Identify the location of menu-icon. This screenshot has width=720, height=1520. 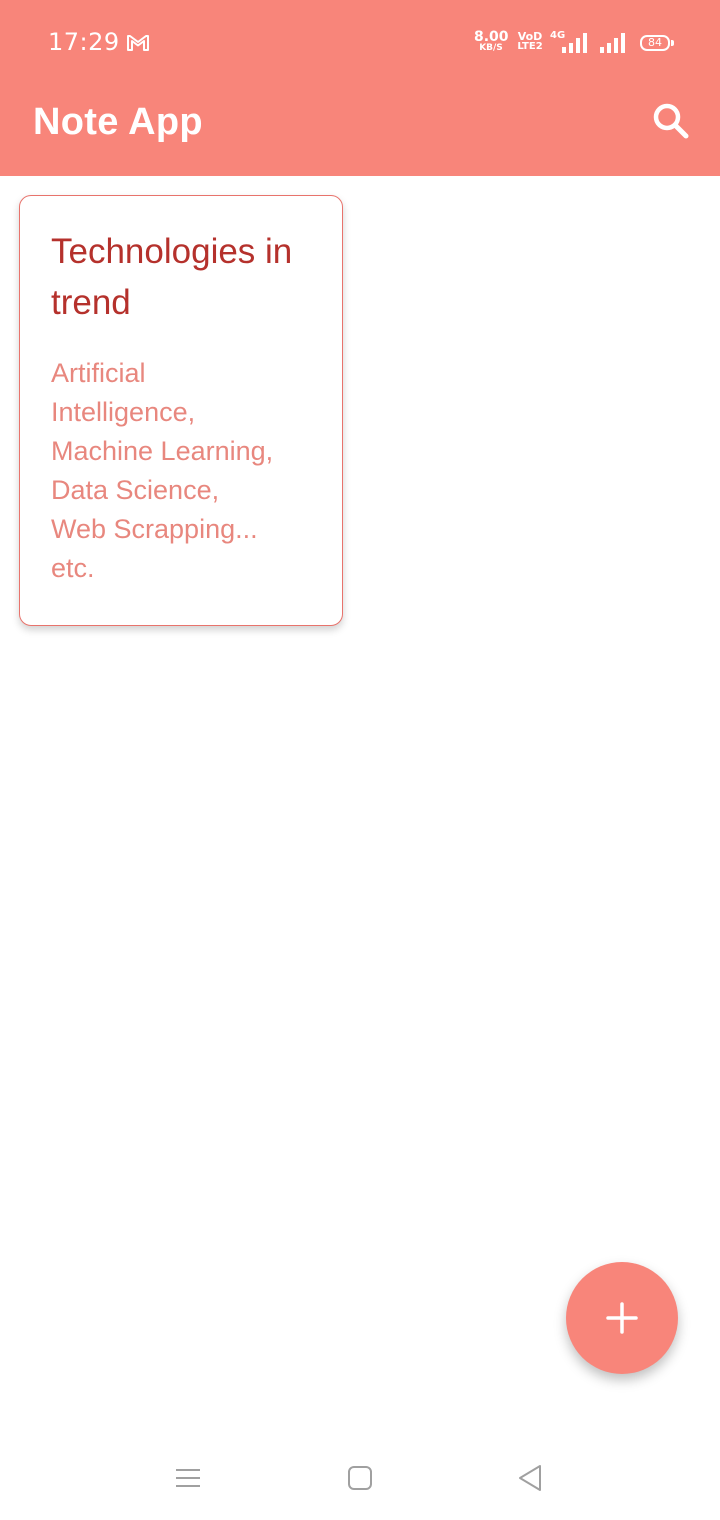
(188, 1478).